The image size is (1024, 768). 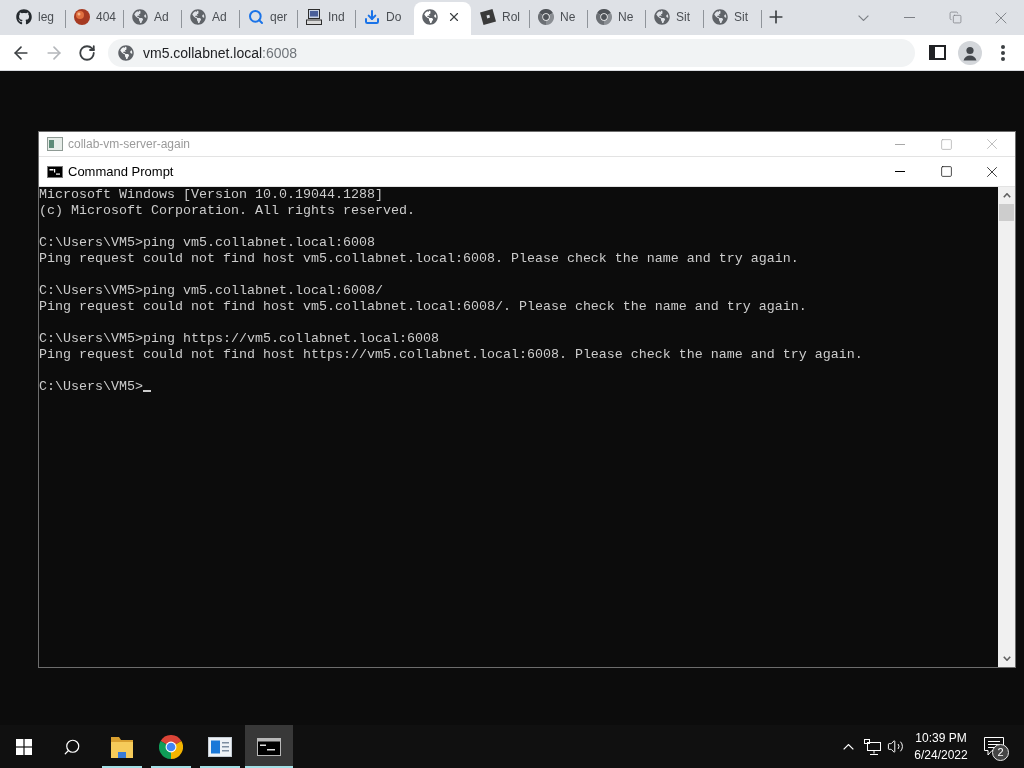 What do you see at coordinates (121, 171) in the screenshot?
I see `window-title: Command Prompt` at bounding box center [121, 171].